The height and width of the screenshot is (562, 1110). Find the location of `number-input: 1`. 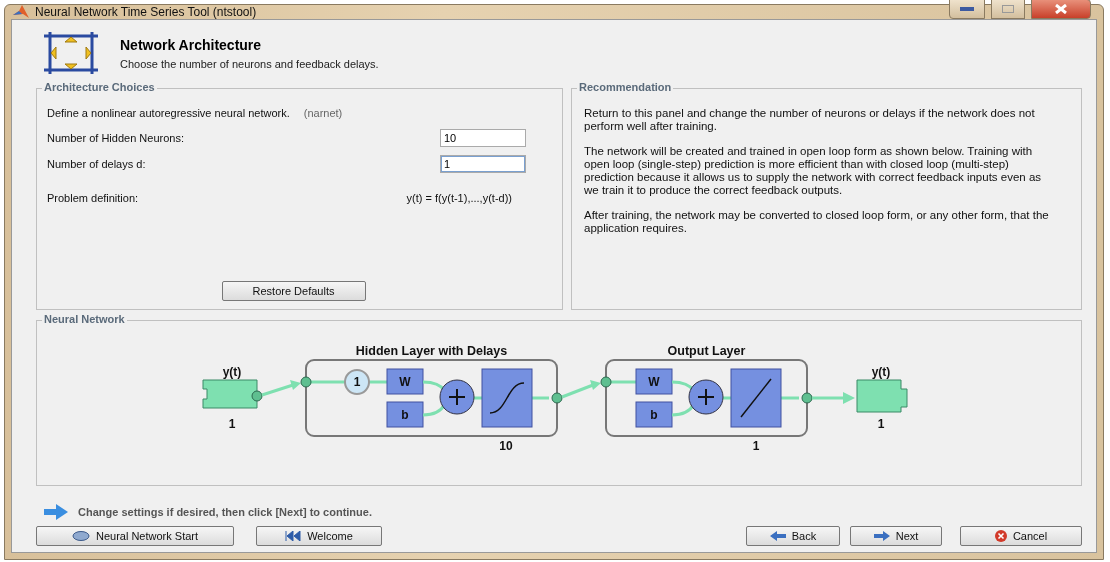

number-input: 1 is located at coordinates (483, 164).